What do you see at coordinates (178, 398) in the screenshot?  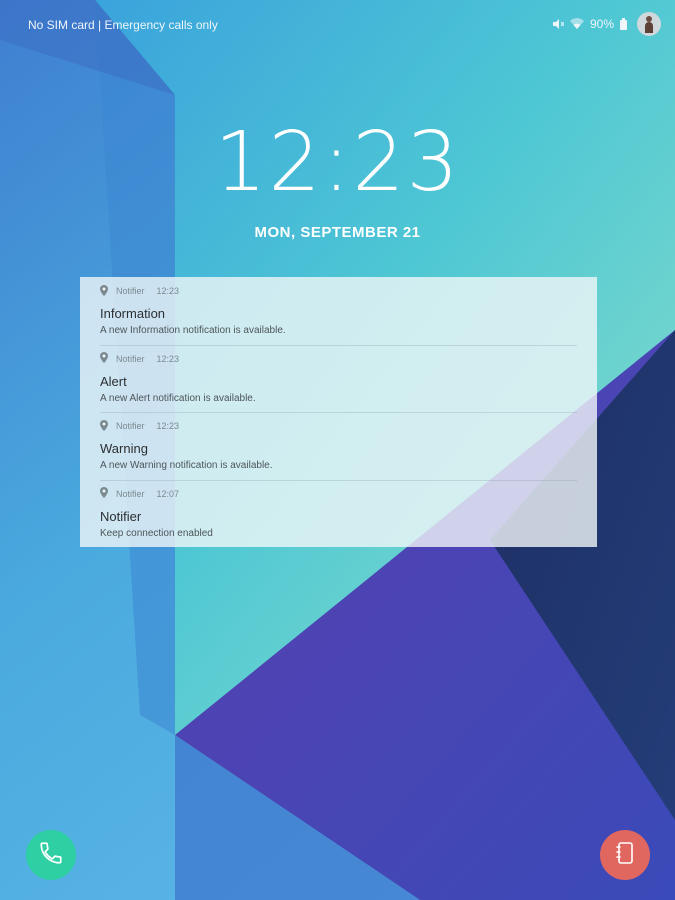 I see `notification-text: A new Alert notification is available.` at bounding box center [178, 398].